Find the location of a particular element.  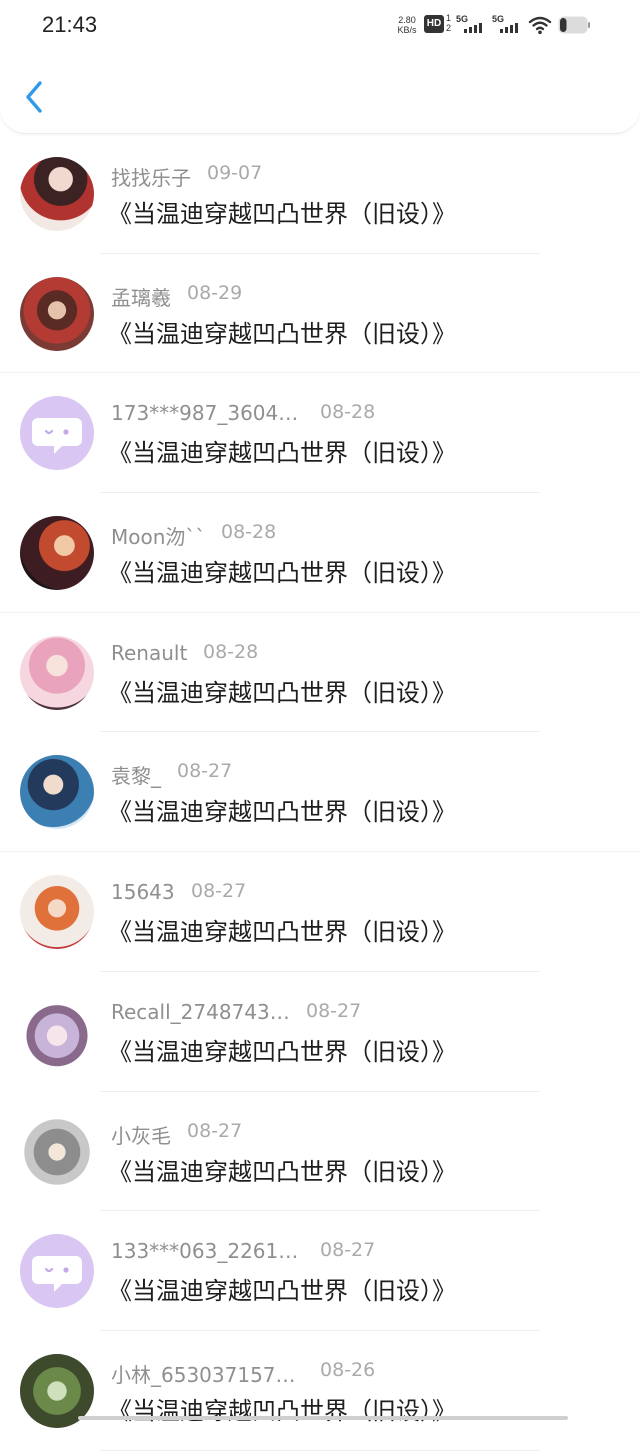

home-indicator is located at coordinates (323, 1418).